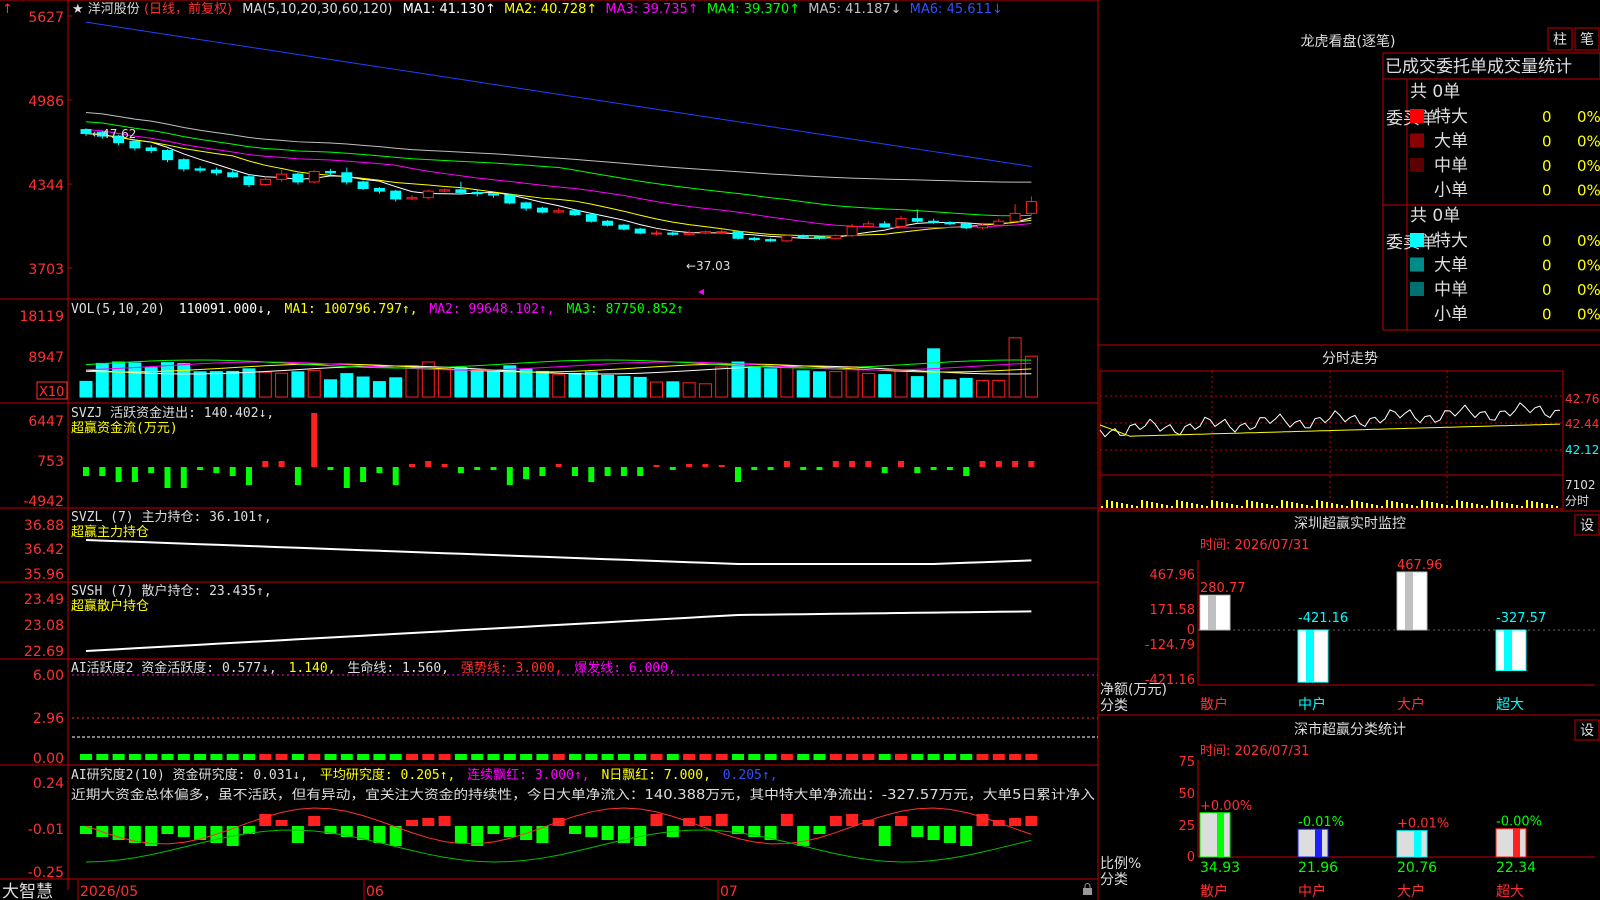 The height and width of the screenshot is (900, 1600). What do you see at coordinates (1508, 650) in the screenshot?
I see `monitor-bar-shade` at bounding box center [1508, 650].